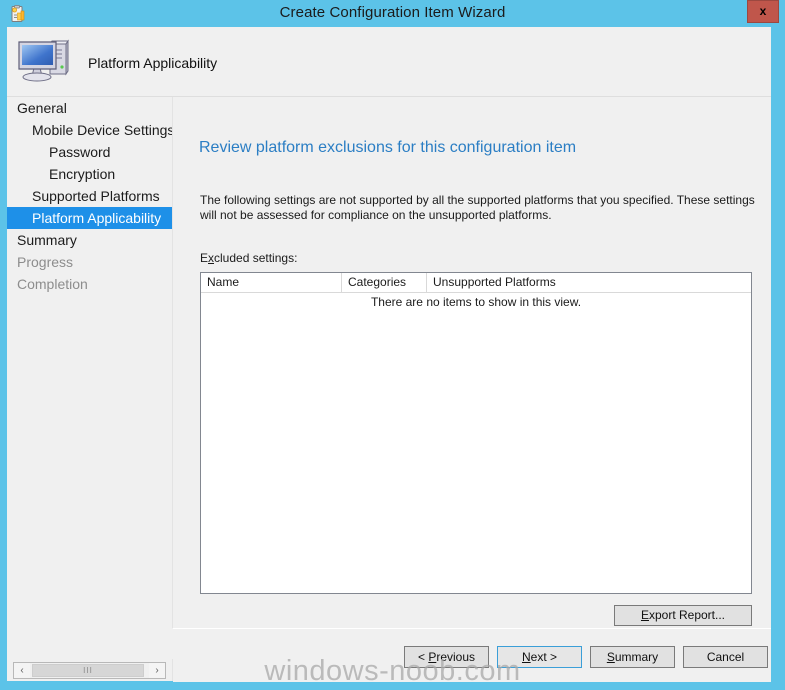 This screenshot has width=785, height=690. Describe the element at coordinates (526, 657) in the screenshot. I see `next-accelerator: N` at that location.